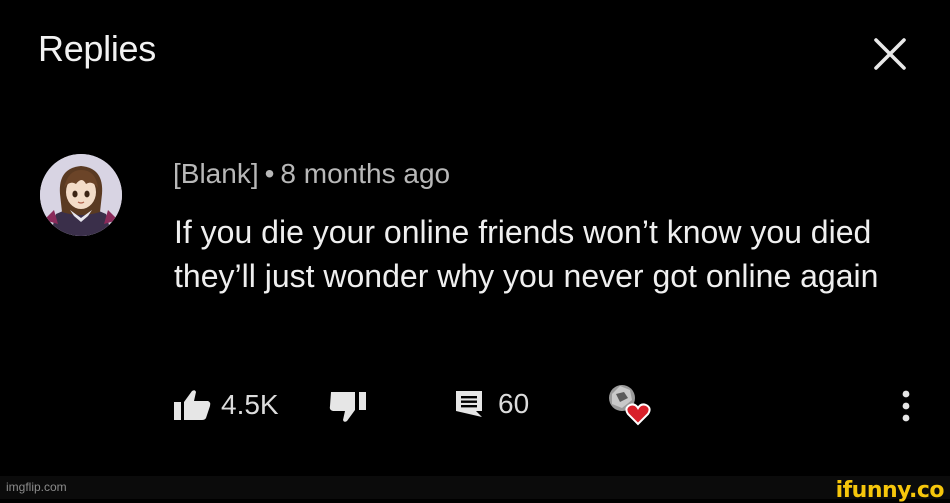 The image size is (950, 503). What do you see at coordinates (469, 404) in the screenshot?
I see `comment-icon` at bounding box center [469, 404].